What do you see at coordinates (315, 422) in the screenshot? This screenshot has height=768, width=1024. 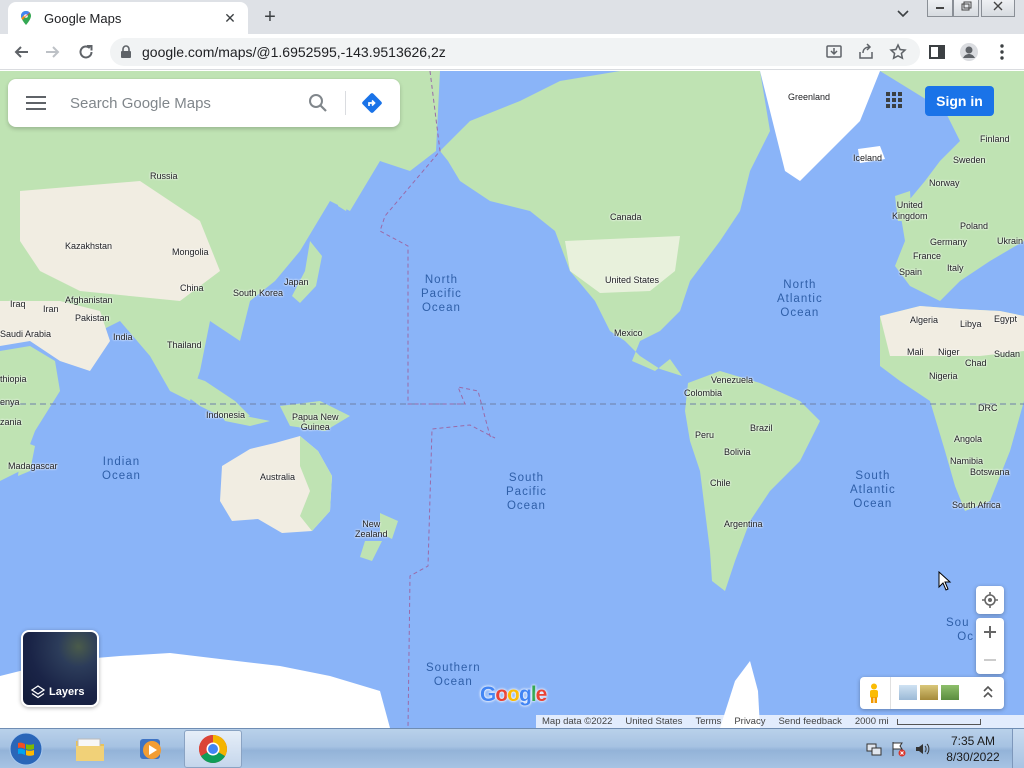 I see `label-papua-new-guinea: Papua New Guinea` at bounding box center [315, 422].